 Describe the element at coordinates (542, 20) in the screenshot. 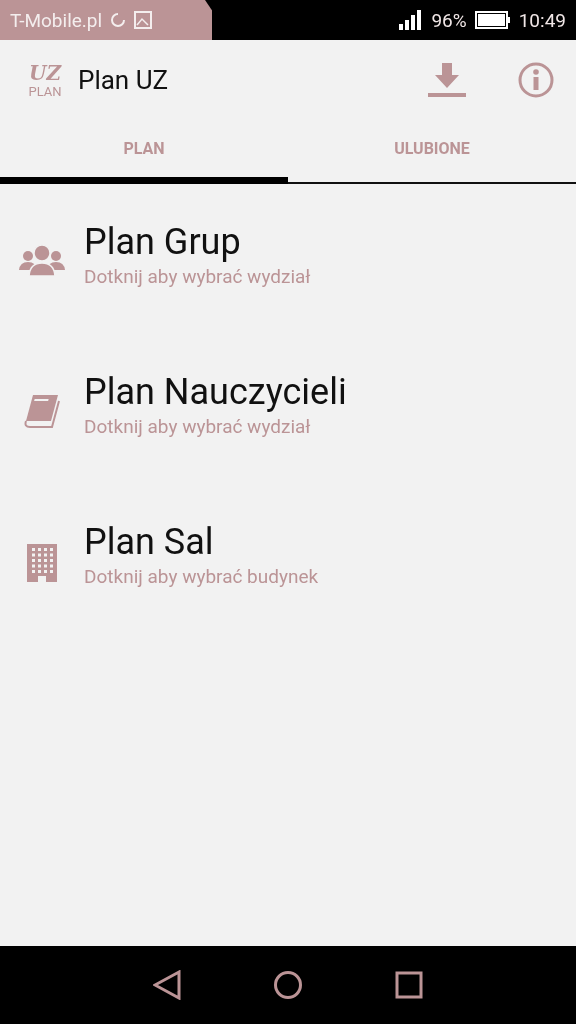

I see `clock-time: 10:49` at that location.